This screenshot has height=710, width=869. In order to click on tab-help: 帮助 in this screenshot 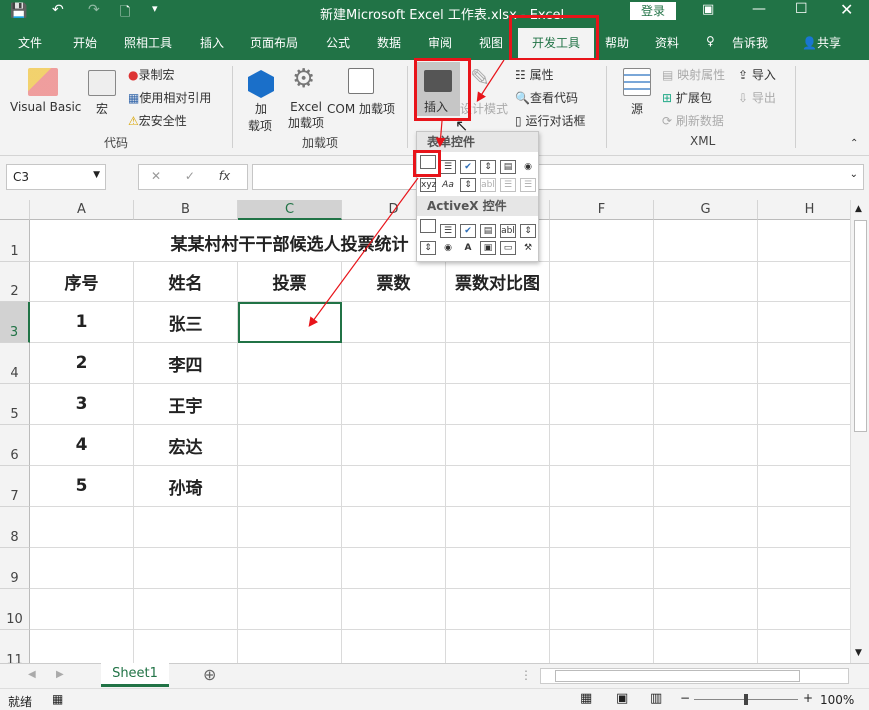, I will do `click(617, 42)`.